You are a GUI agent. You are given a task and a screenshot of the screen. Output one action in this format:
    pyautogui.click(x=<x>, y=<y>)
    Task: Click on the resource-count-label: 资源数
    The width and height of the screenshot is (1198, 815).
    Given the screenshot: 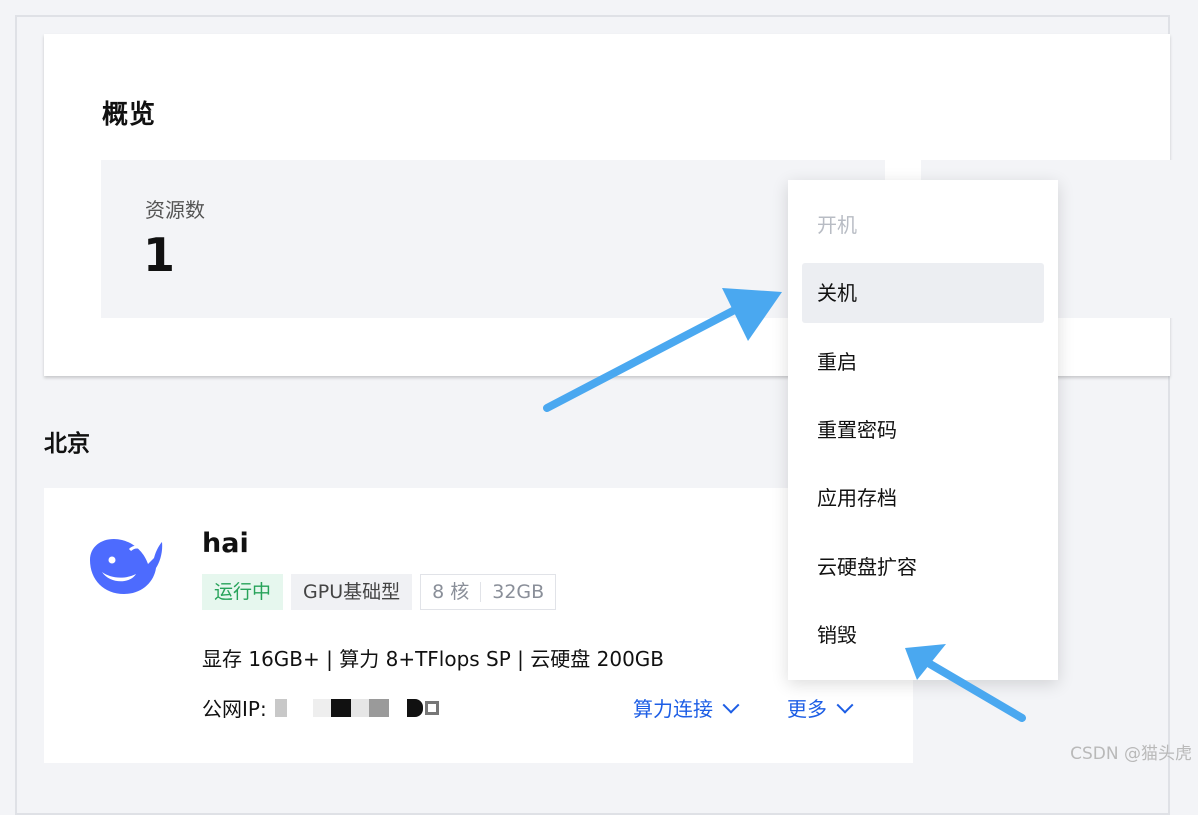 What is the action you would take?
    pyautogui.click(x=175, y=210)
    